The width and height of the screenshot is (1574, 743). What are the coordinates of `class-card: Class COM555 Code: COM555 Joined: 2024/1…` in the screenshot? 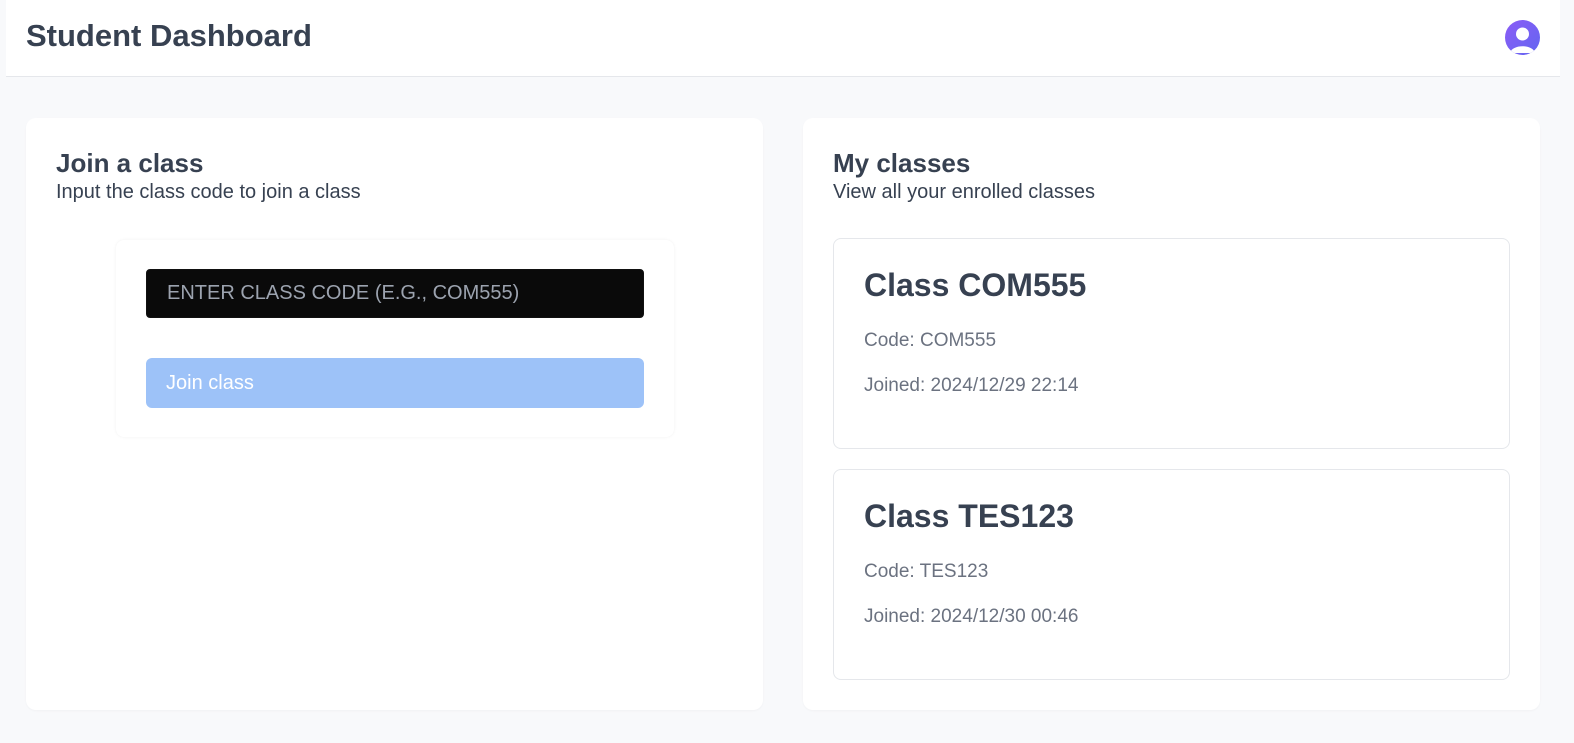 It's located at (1171, 343).